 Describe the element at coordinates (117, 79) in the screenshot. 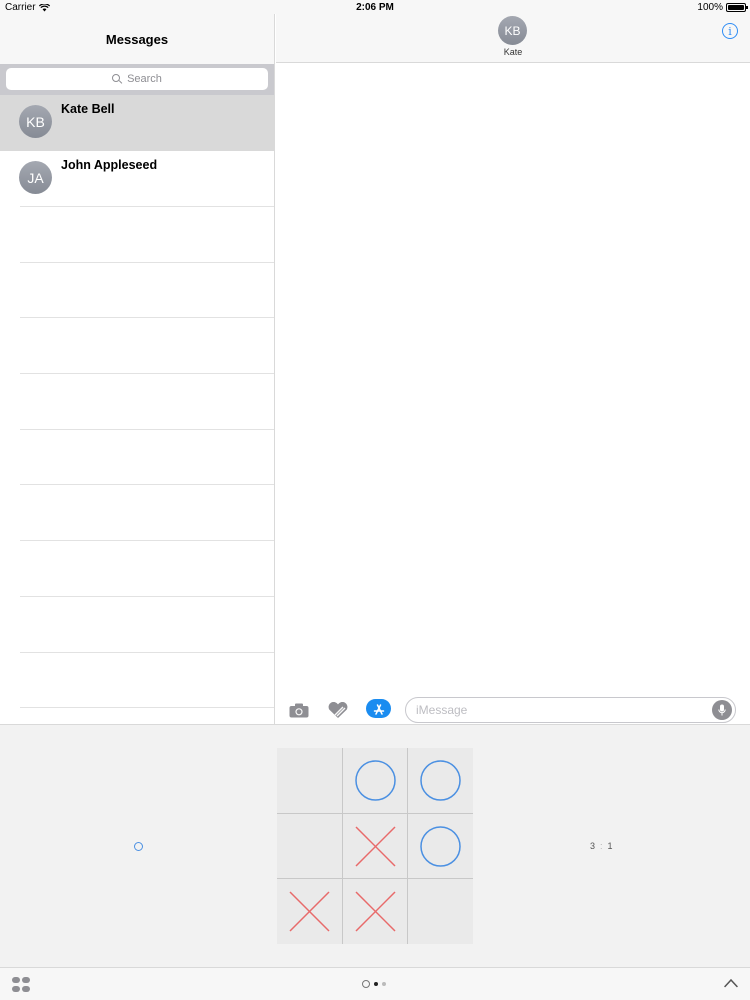

I see `search-icon` at that location.